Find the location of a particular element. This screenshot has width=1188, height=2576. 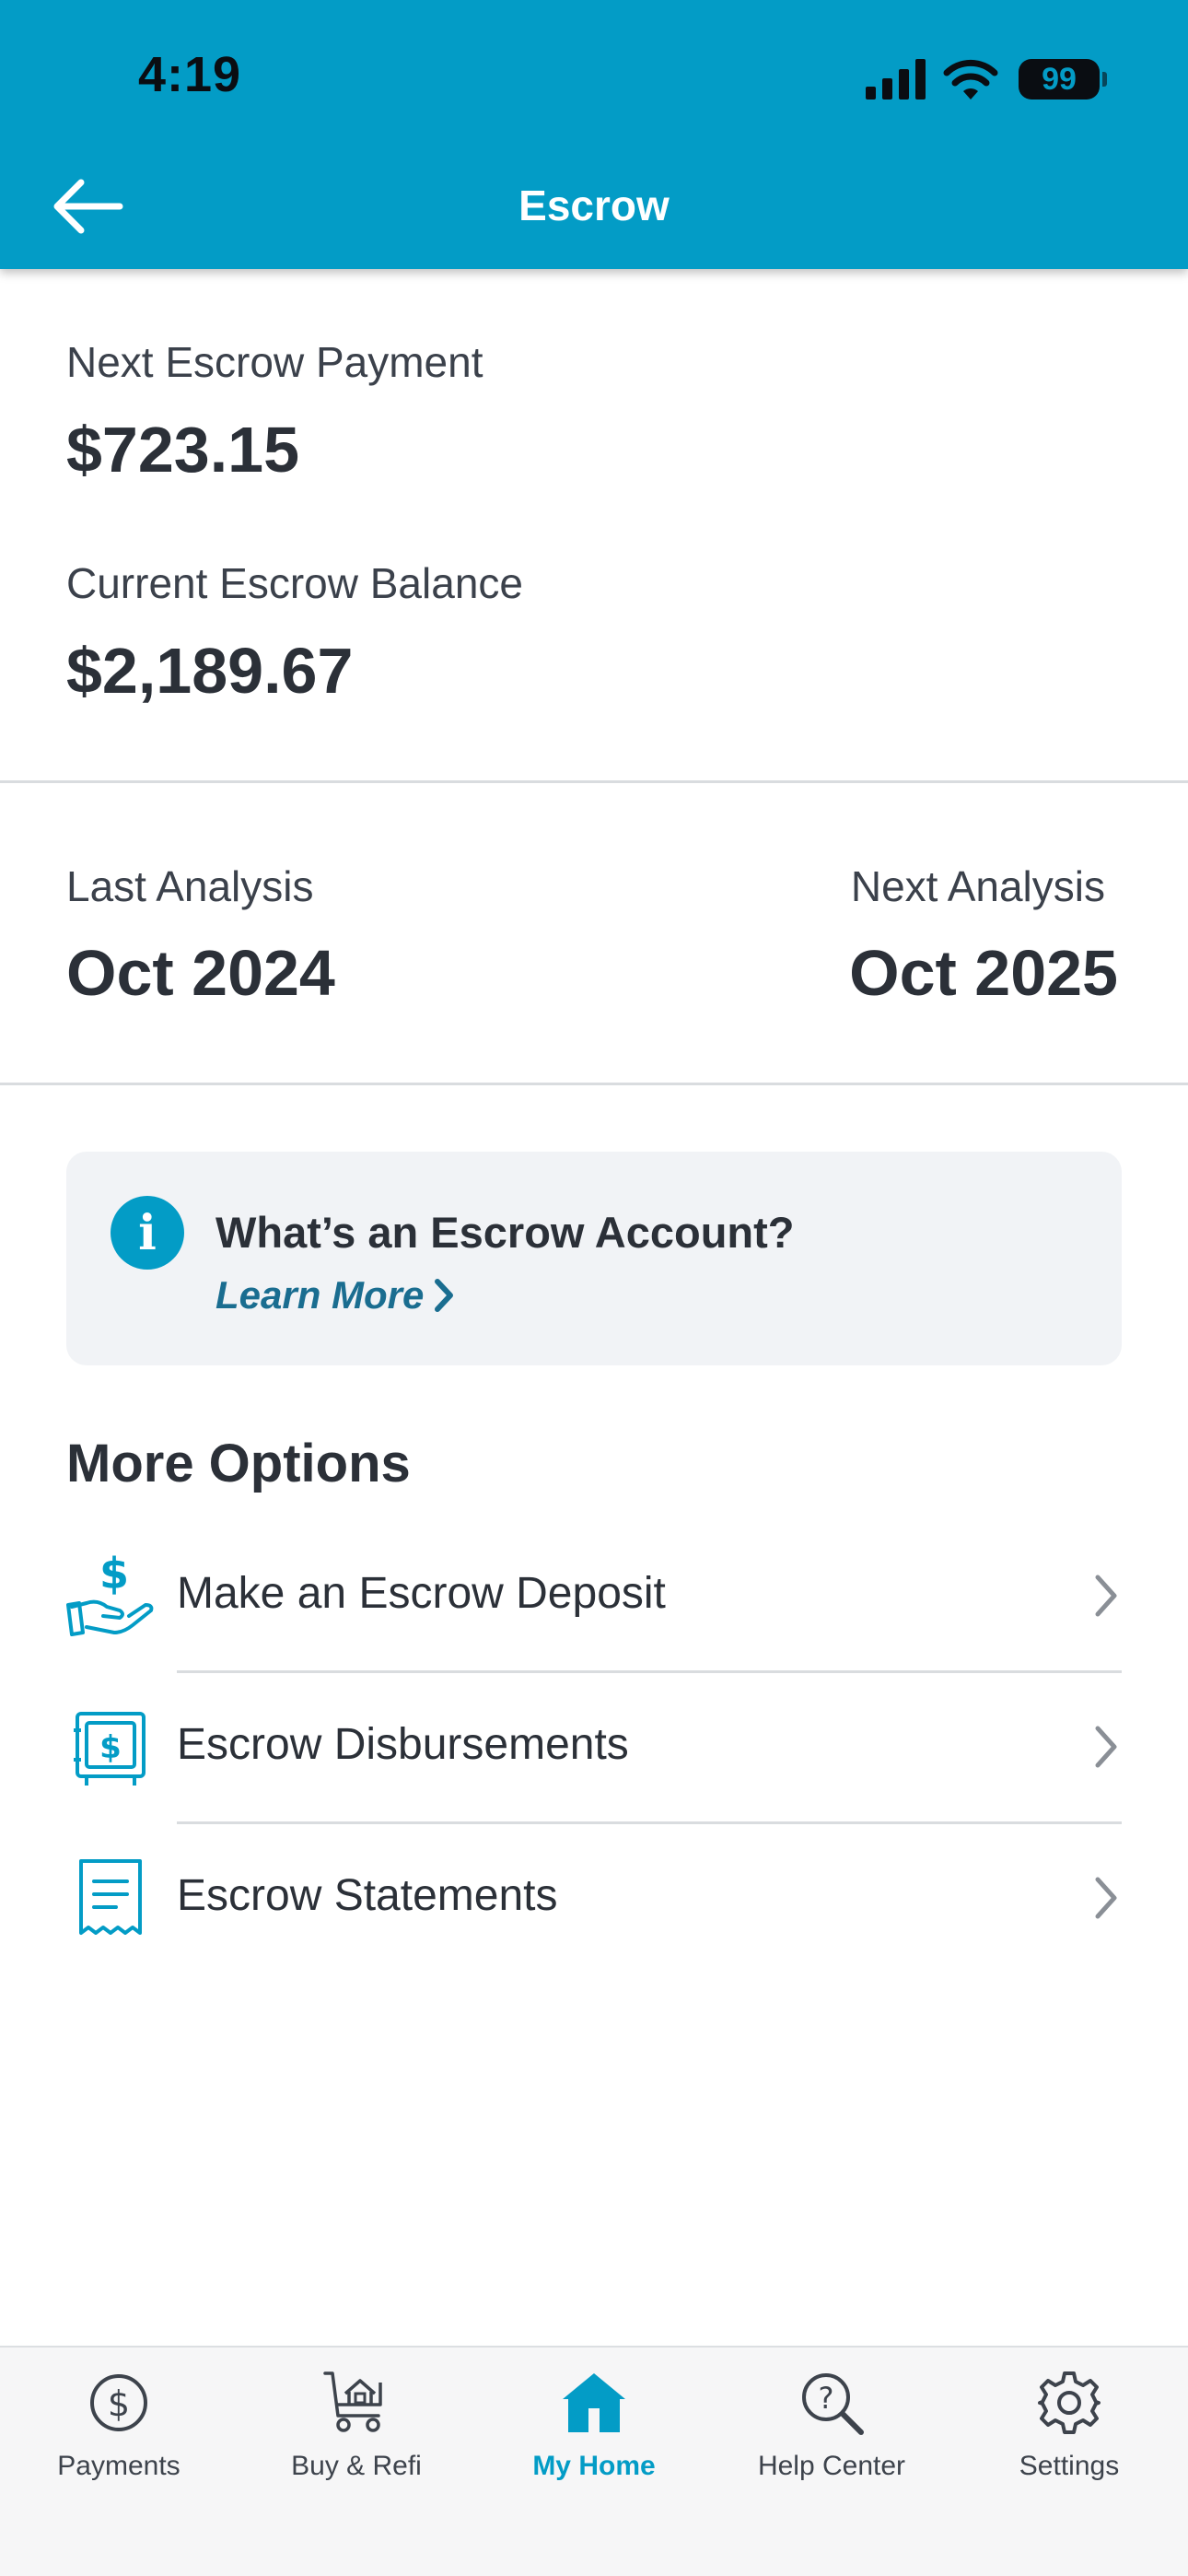

safe-icon: $ is located at coordinates (110, 1749).